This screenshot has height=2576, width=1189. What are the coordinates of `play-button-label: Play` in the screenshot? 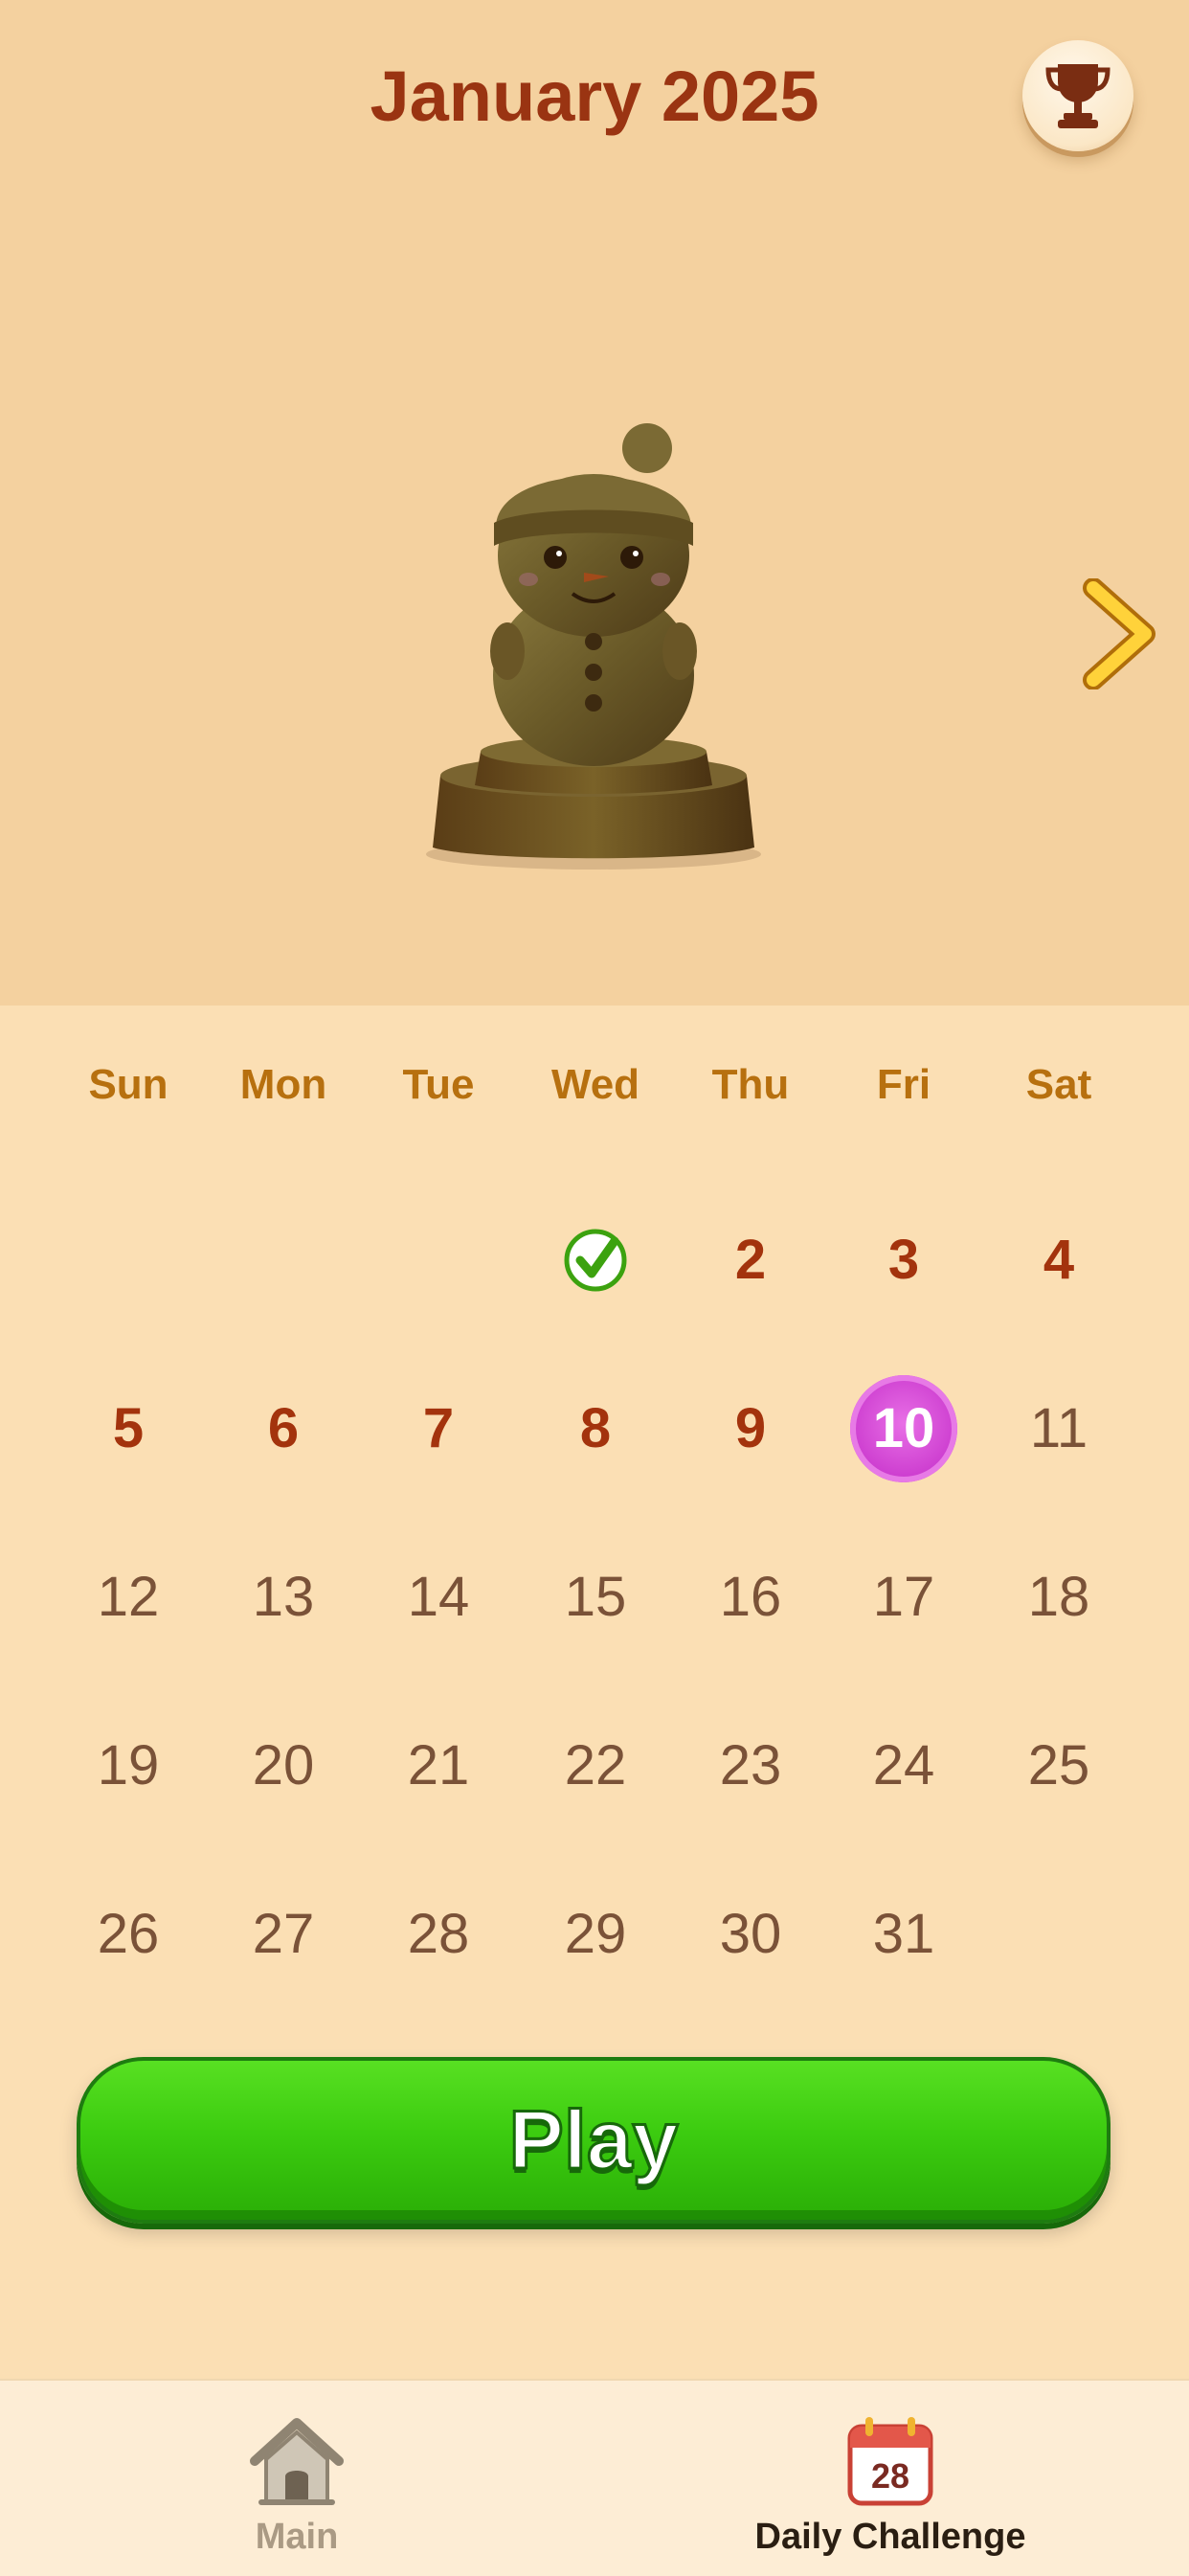 It's located at (593, 2139).